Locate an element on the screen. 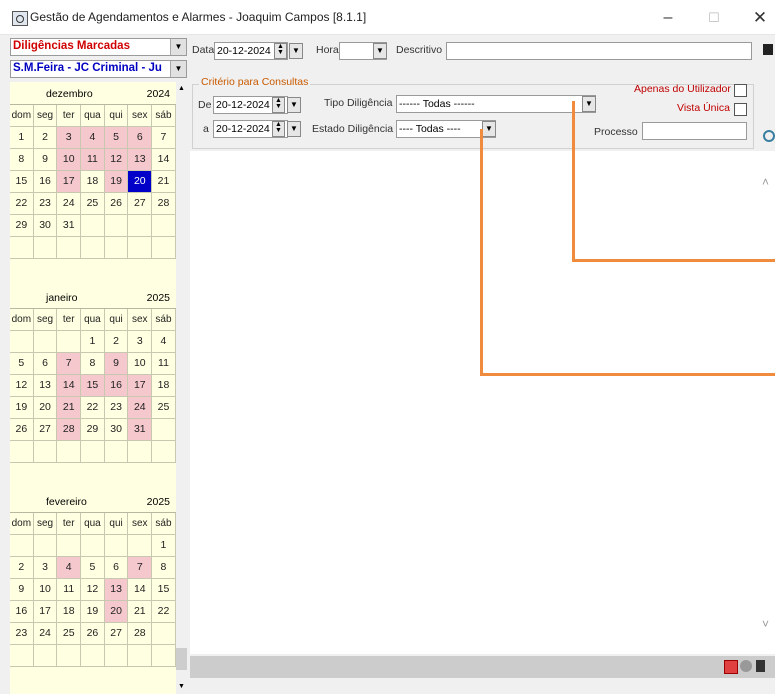  minimize-button: – is located at coordinates (668, 18).